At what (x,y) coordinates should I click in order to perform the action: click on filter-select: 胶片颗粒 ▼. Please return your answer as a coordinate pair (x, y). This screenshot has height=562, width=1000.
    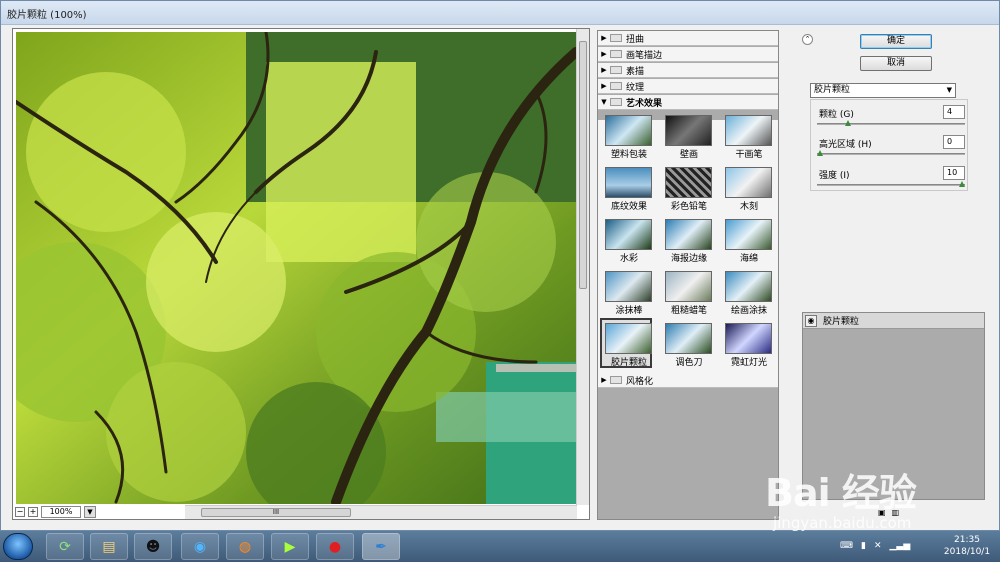
    Looking at the image, I should click on (883, 90).